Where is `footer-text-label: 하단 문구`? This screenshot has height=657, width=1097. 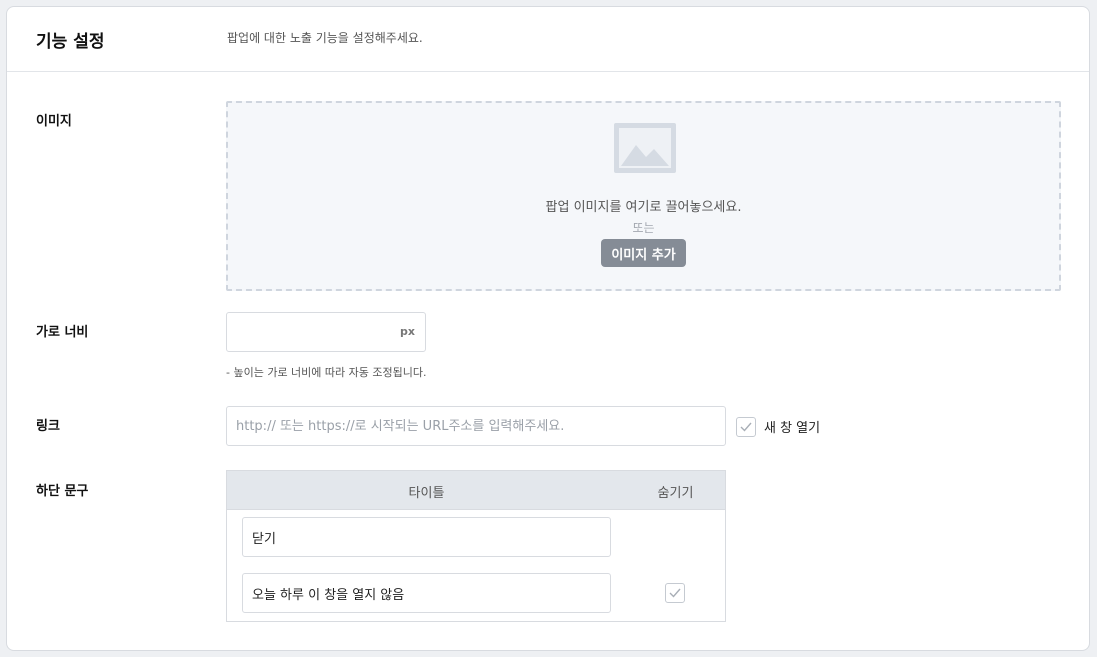
footer-text-label: 하단 문구 is located at coordinates (62, 491).